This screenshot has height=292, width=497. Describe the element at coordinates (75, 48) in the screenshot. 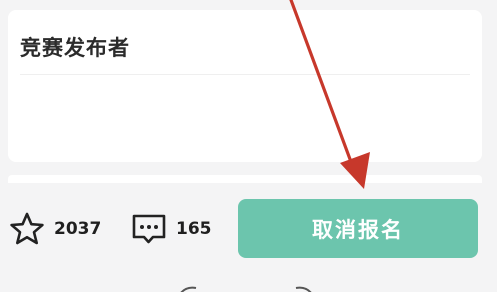

I see `publisher-section-title: 竞赛发布者` at that location.